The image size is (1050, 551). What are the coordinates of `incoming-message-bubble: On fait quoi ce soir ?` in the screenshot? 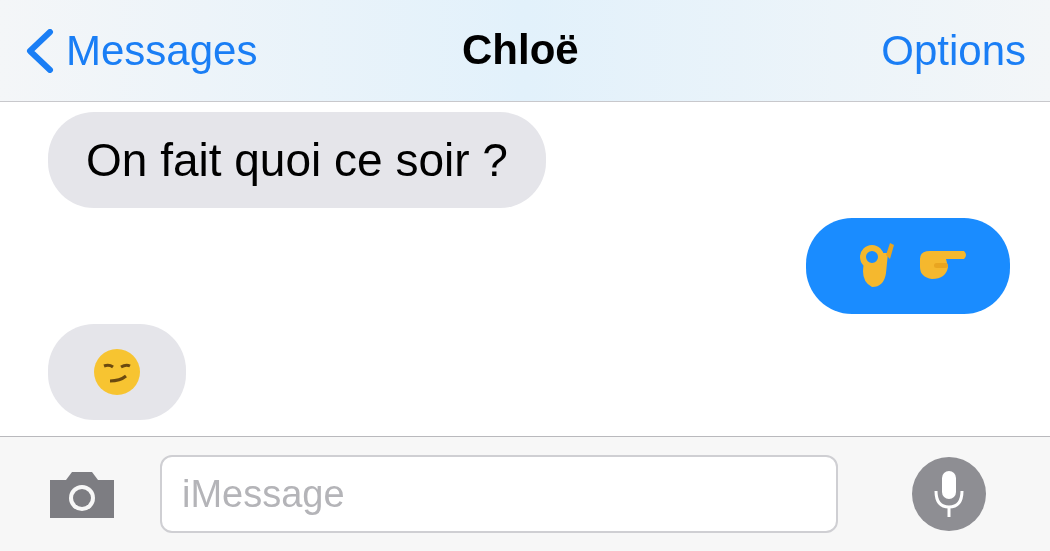 It's located at (297, 160).